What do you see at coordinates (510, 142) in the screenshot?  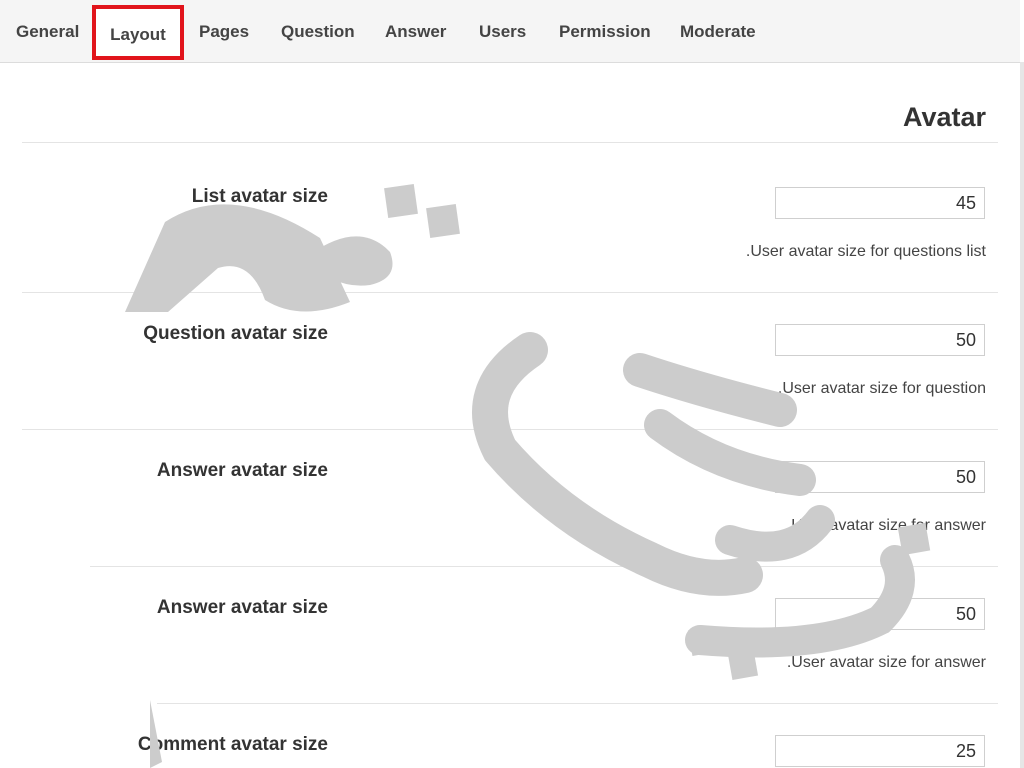 I see `section-divider` at bounding box center [510, 142].